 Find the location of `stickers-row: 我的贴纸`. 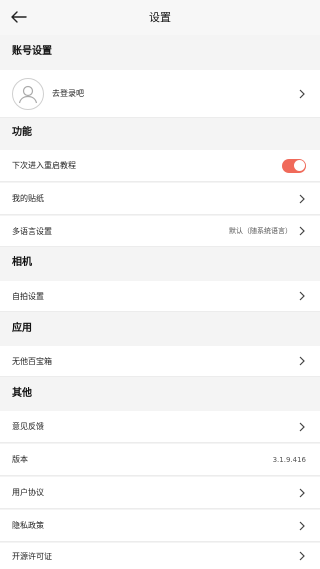

stickers-row: 我的贴纸 is located at coordinates (160, 199).